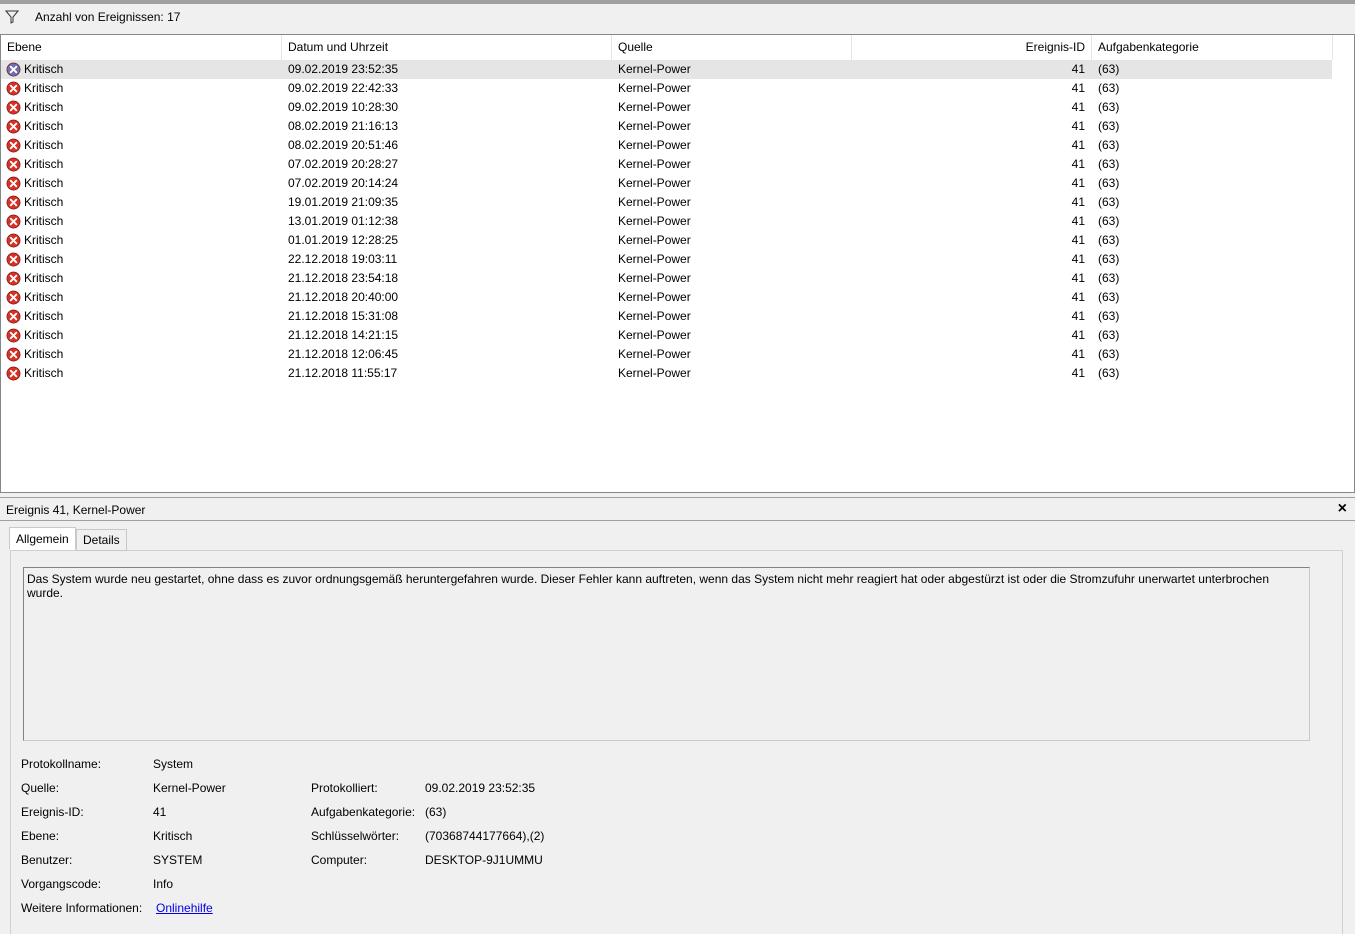 The height and width of the screenshot is (934, 1355). I want to click on value-logged: 09.02.2019 23:52:35, so click(480, 788).